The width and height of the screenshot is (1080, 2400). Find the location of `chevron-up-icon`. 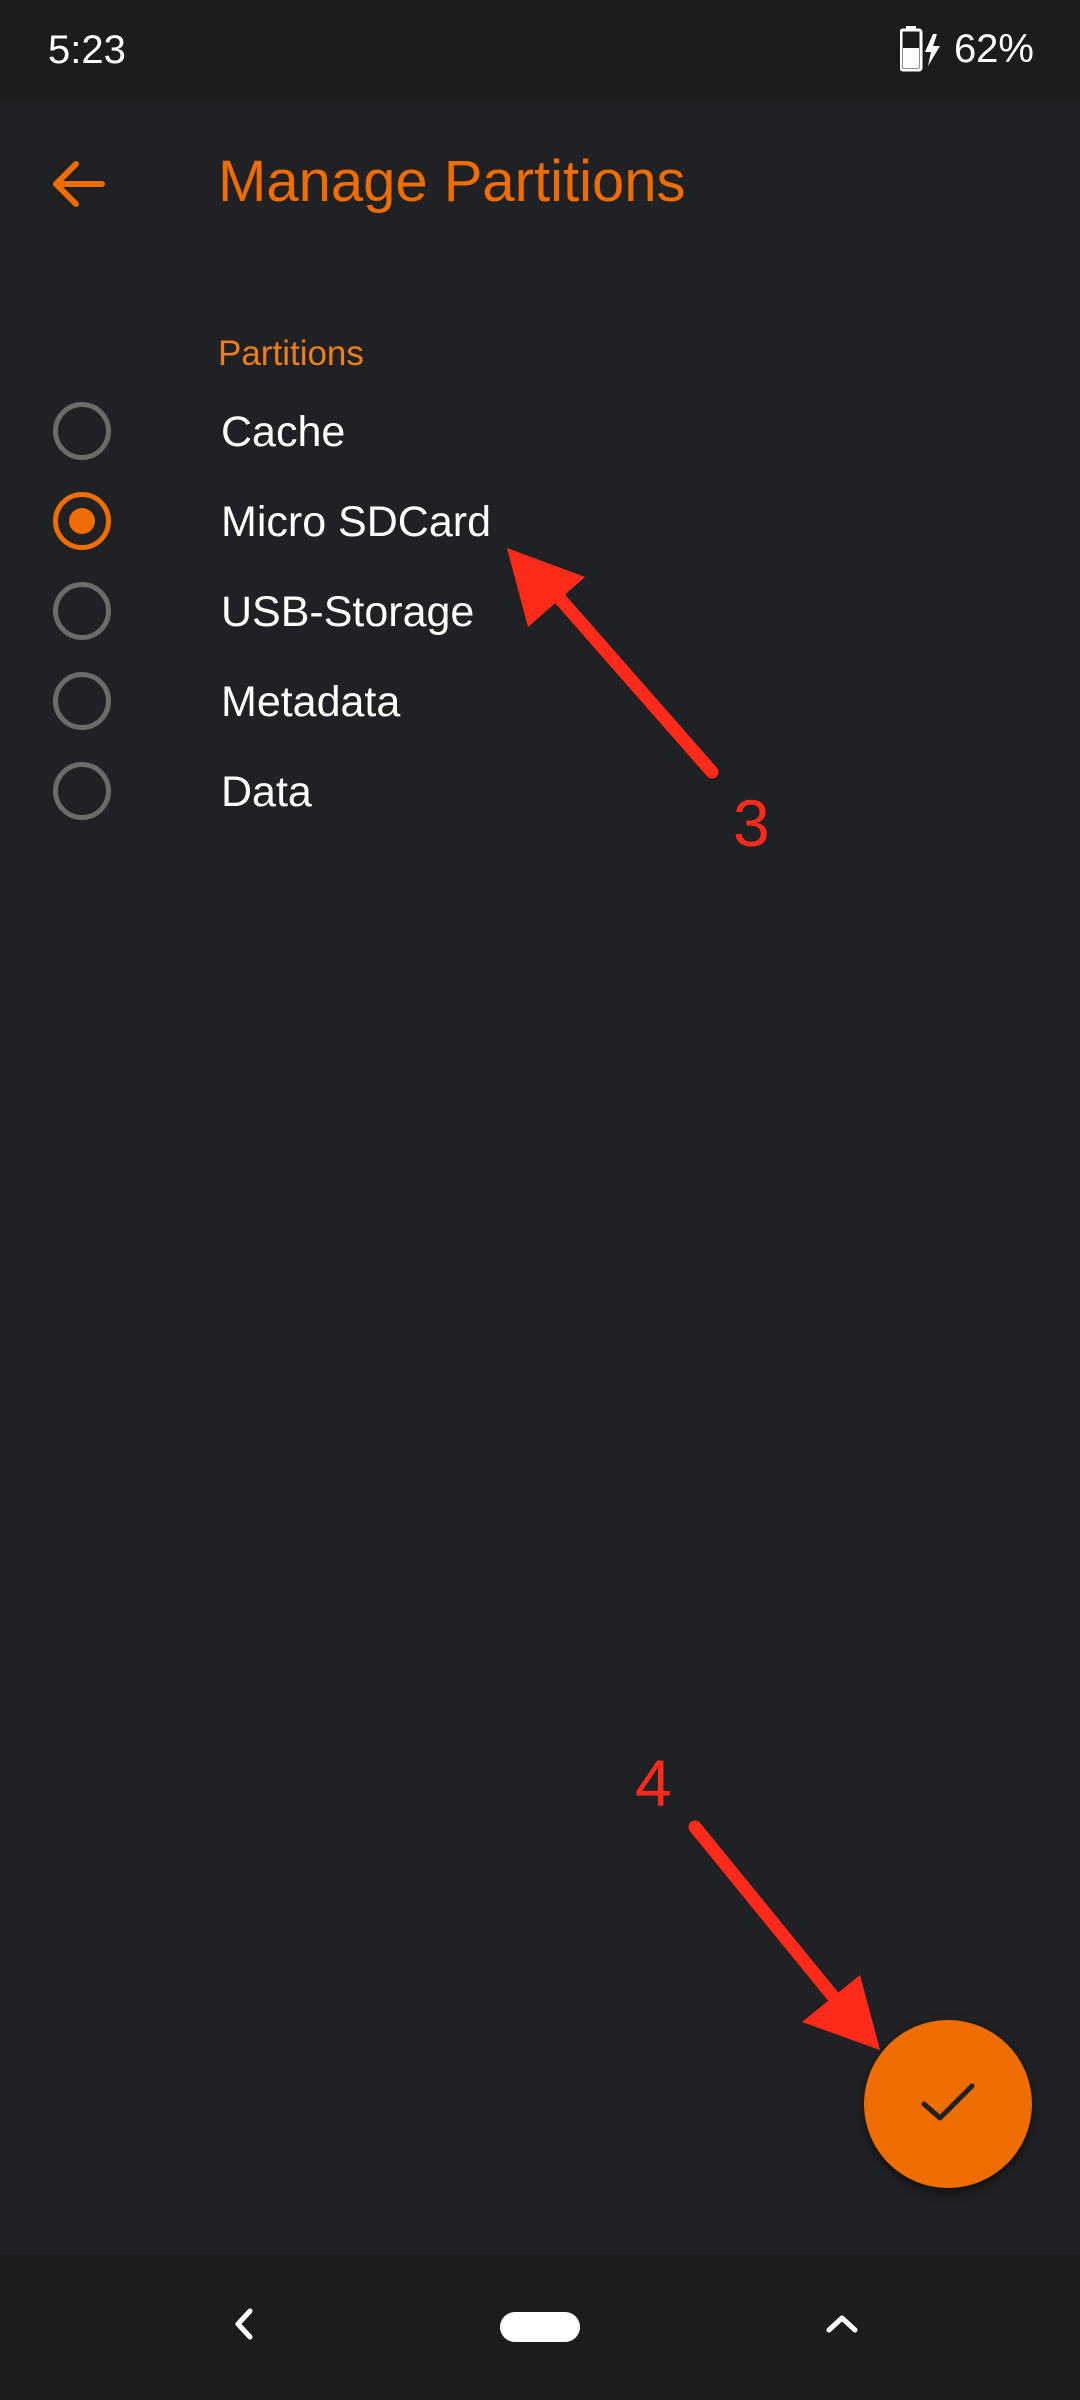

chevron-up-icon is located at coordinates (842, 2326).